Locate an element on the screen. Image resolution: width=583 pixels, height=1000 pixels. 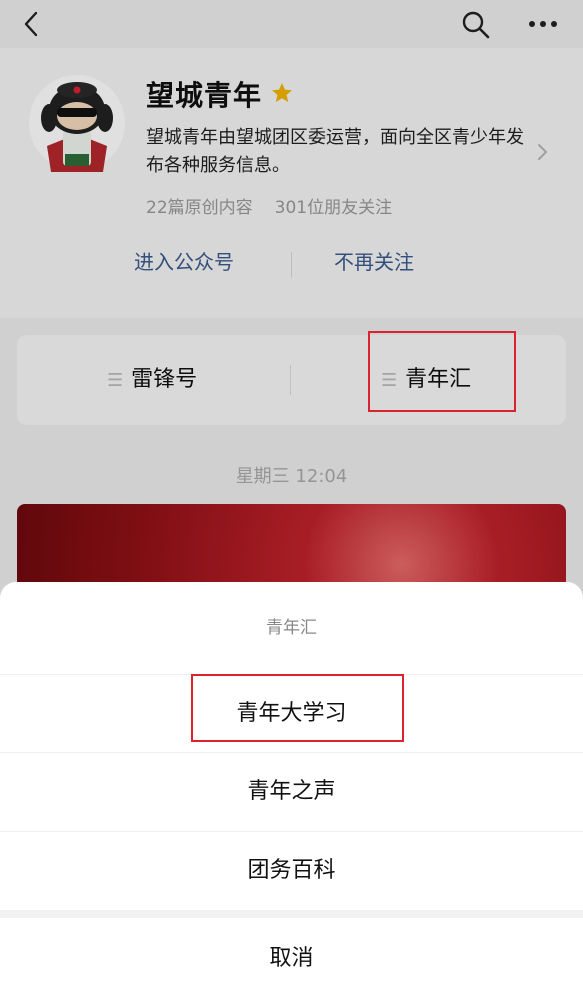
sheet-option-league-wiki: 团务百科 is located at coordinates (291, 870).